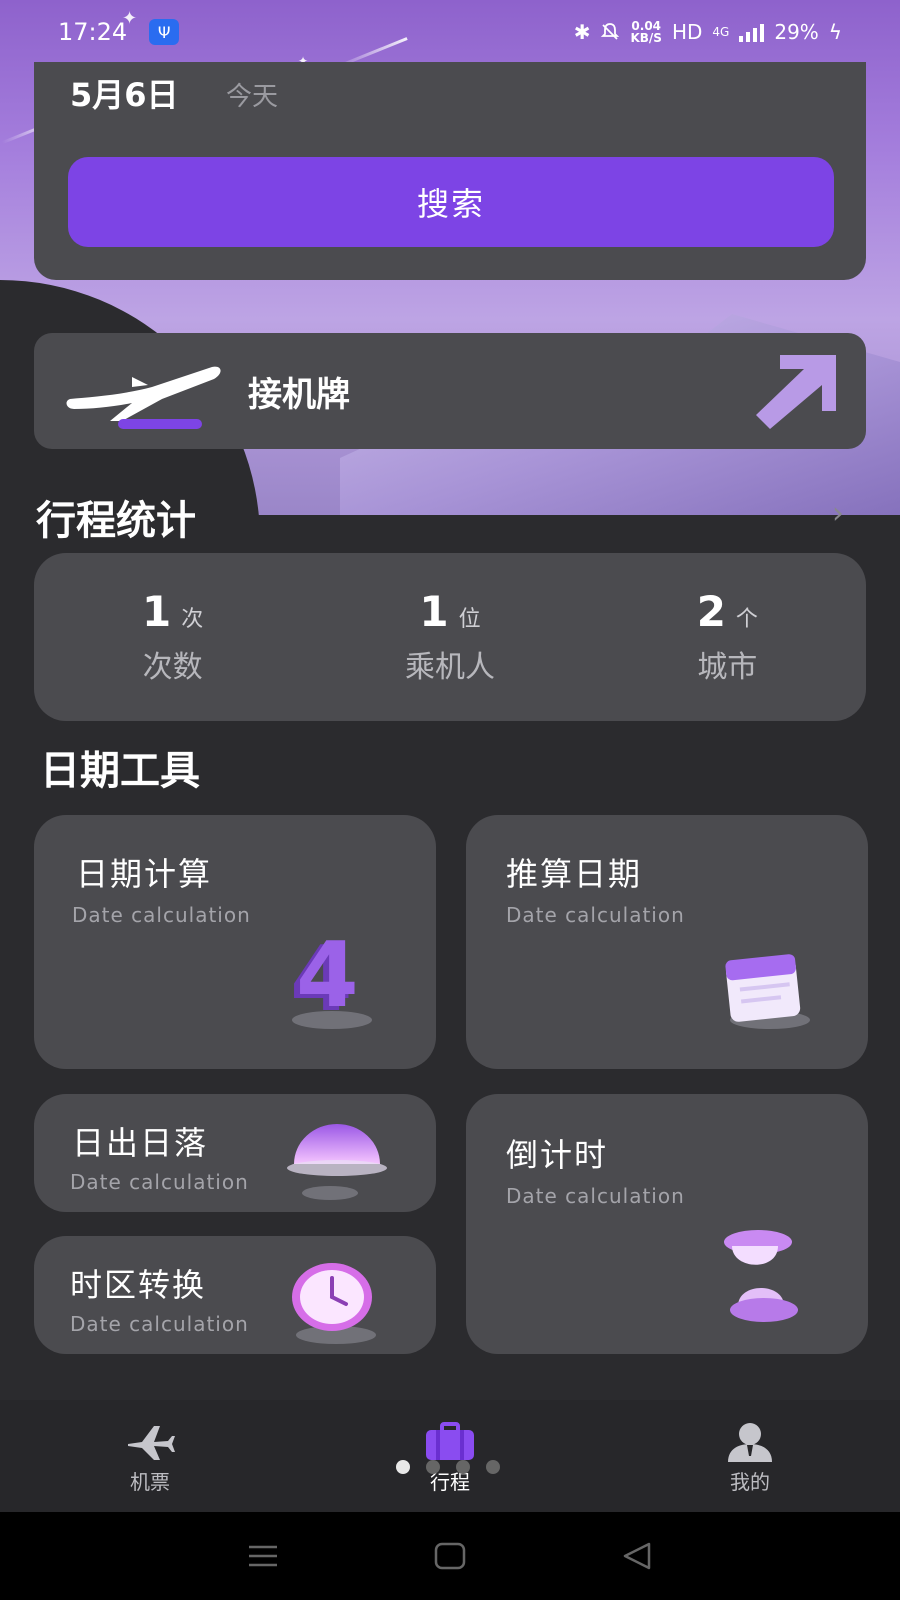 The height and width of the screenshot is (1600, 900). What do you see at coordinates (796, 32) in the screenshot?
I see `battery-level: 29%` at bounding box center [796, 32].